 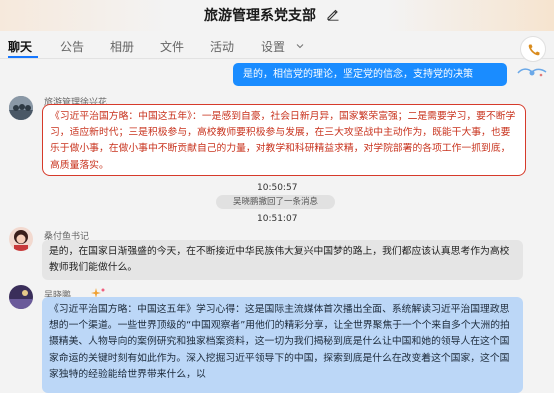 What do you see at coordinates (277, 188) in the screenshot?
I see `timestamp: 10:50:57` at bounding box center [277, 188].